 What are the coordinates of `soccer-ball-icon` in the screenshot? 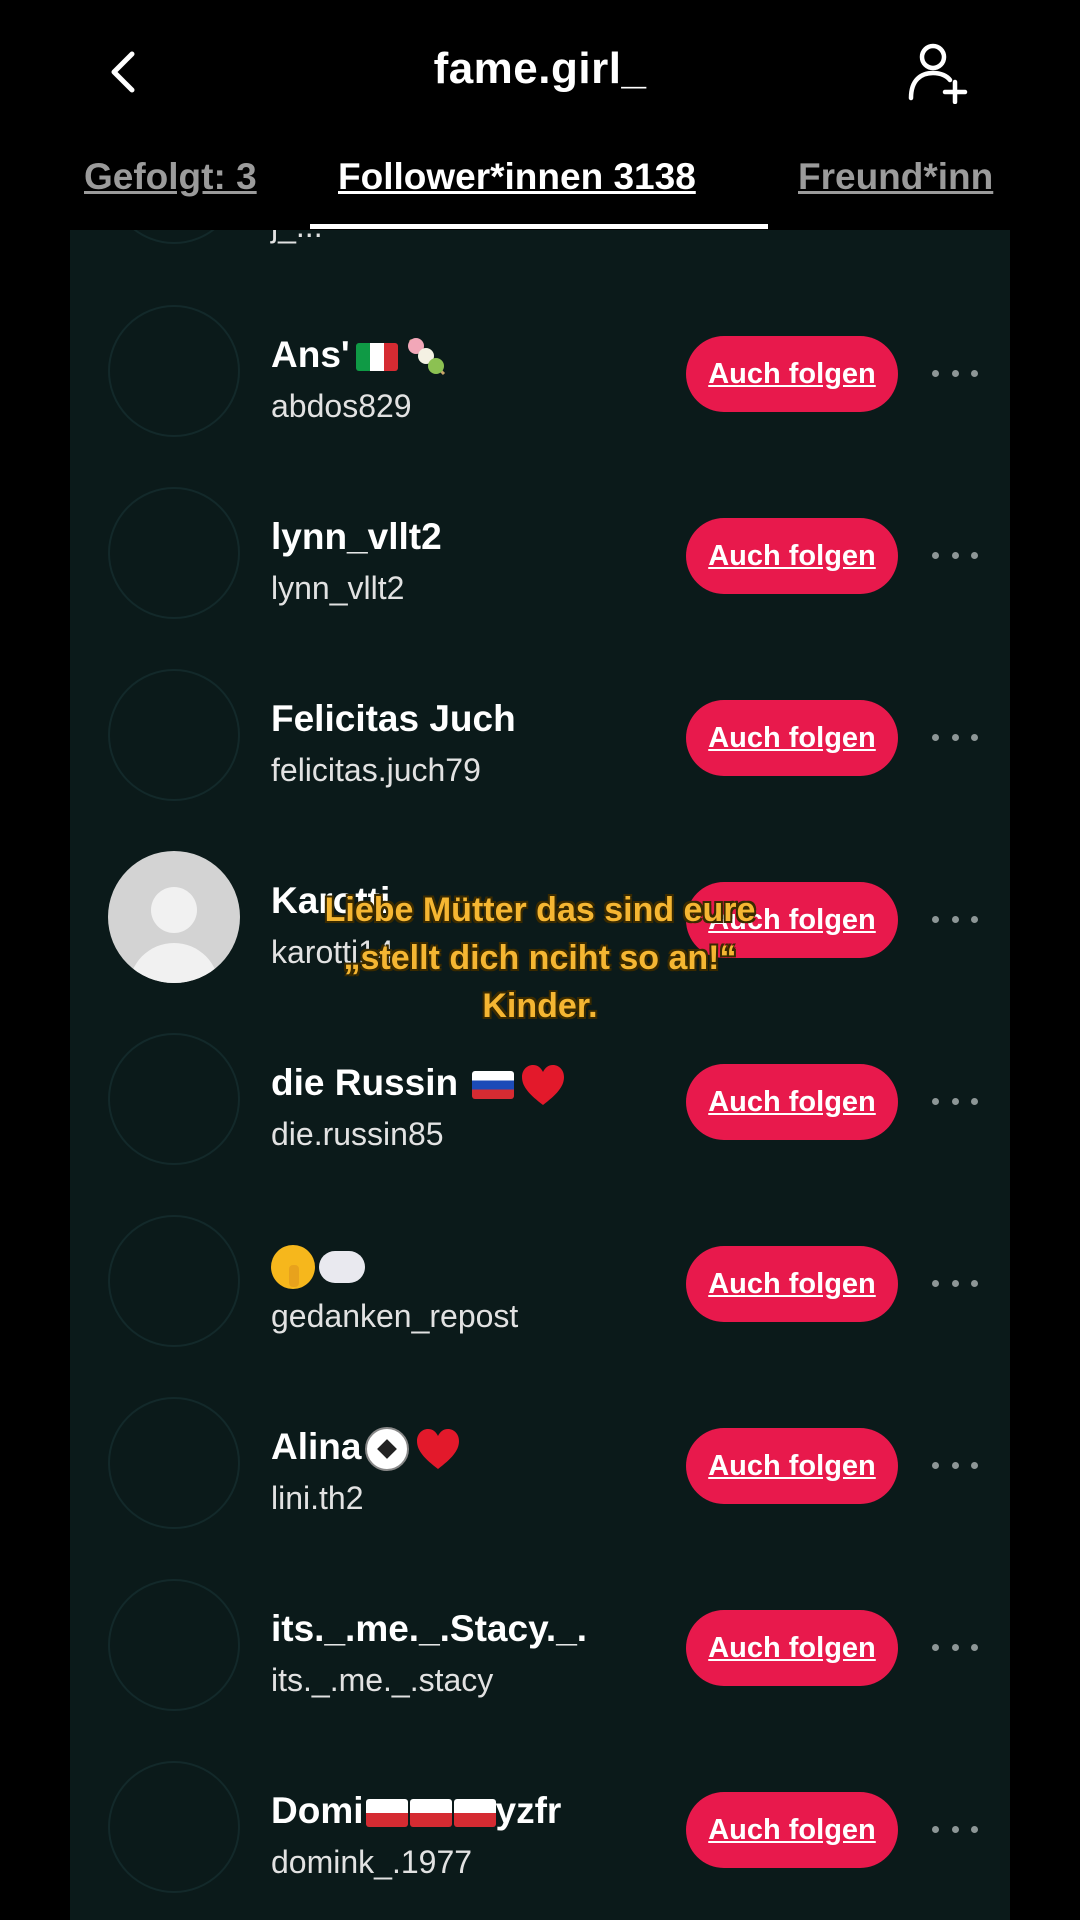 It's located at (387, 1449).